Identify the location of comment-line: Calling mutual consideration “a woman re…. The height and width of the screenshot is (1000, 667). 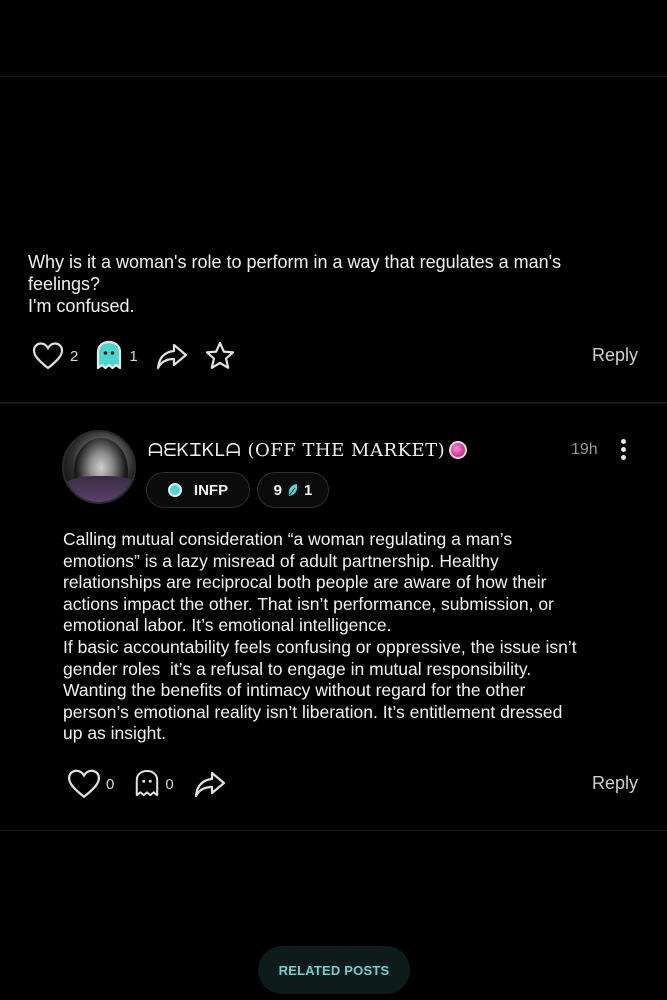
(288, 539).